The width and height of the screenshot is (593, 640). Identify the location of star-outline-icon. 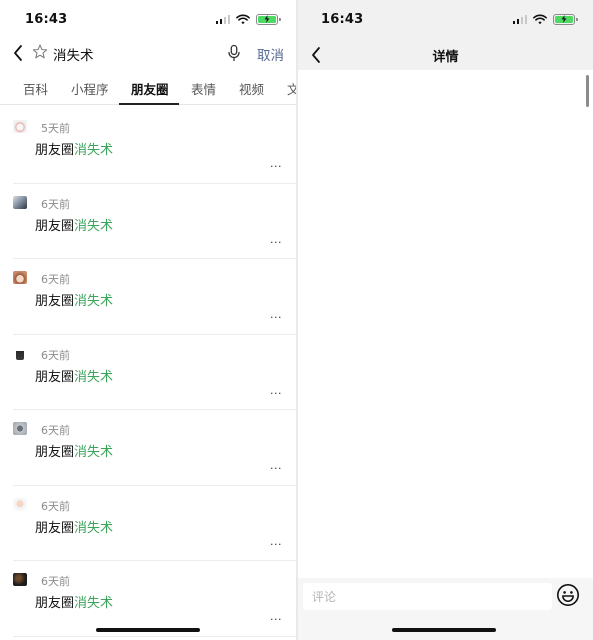
(40, 52).